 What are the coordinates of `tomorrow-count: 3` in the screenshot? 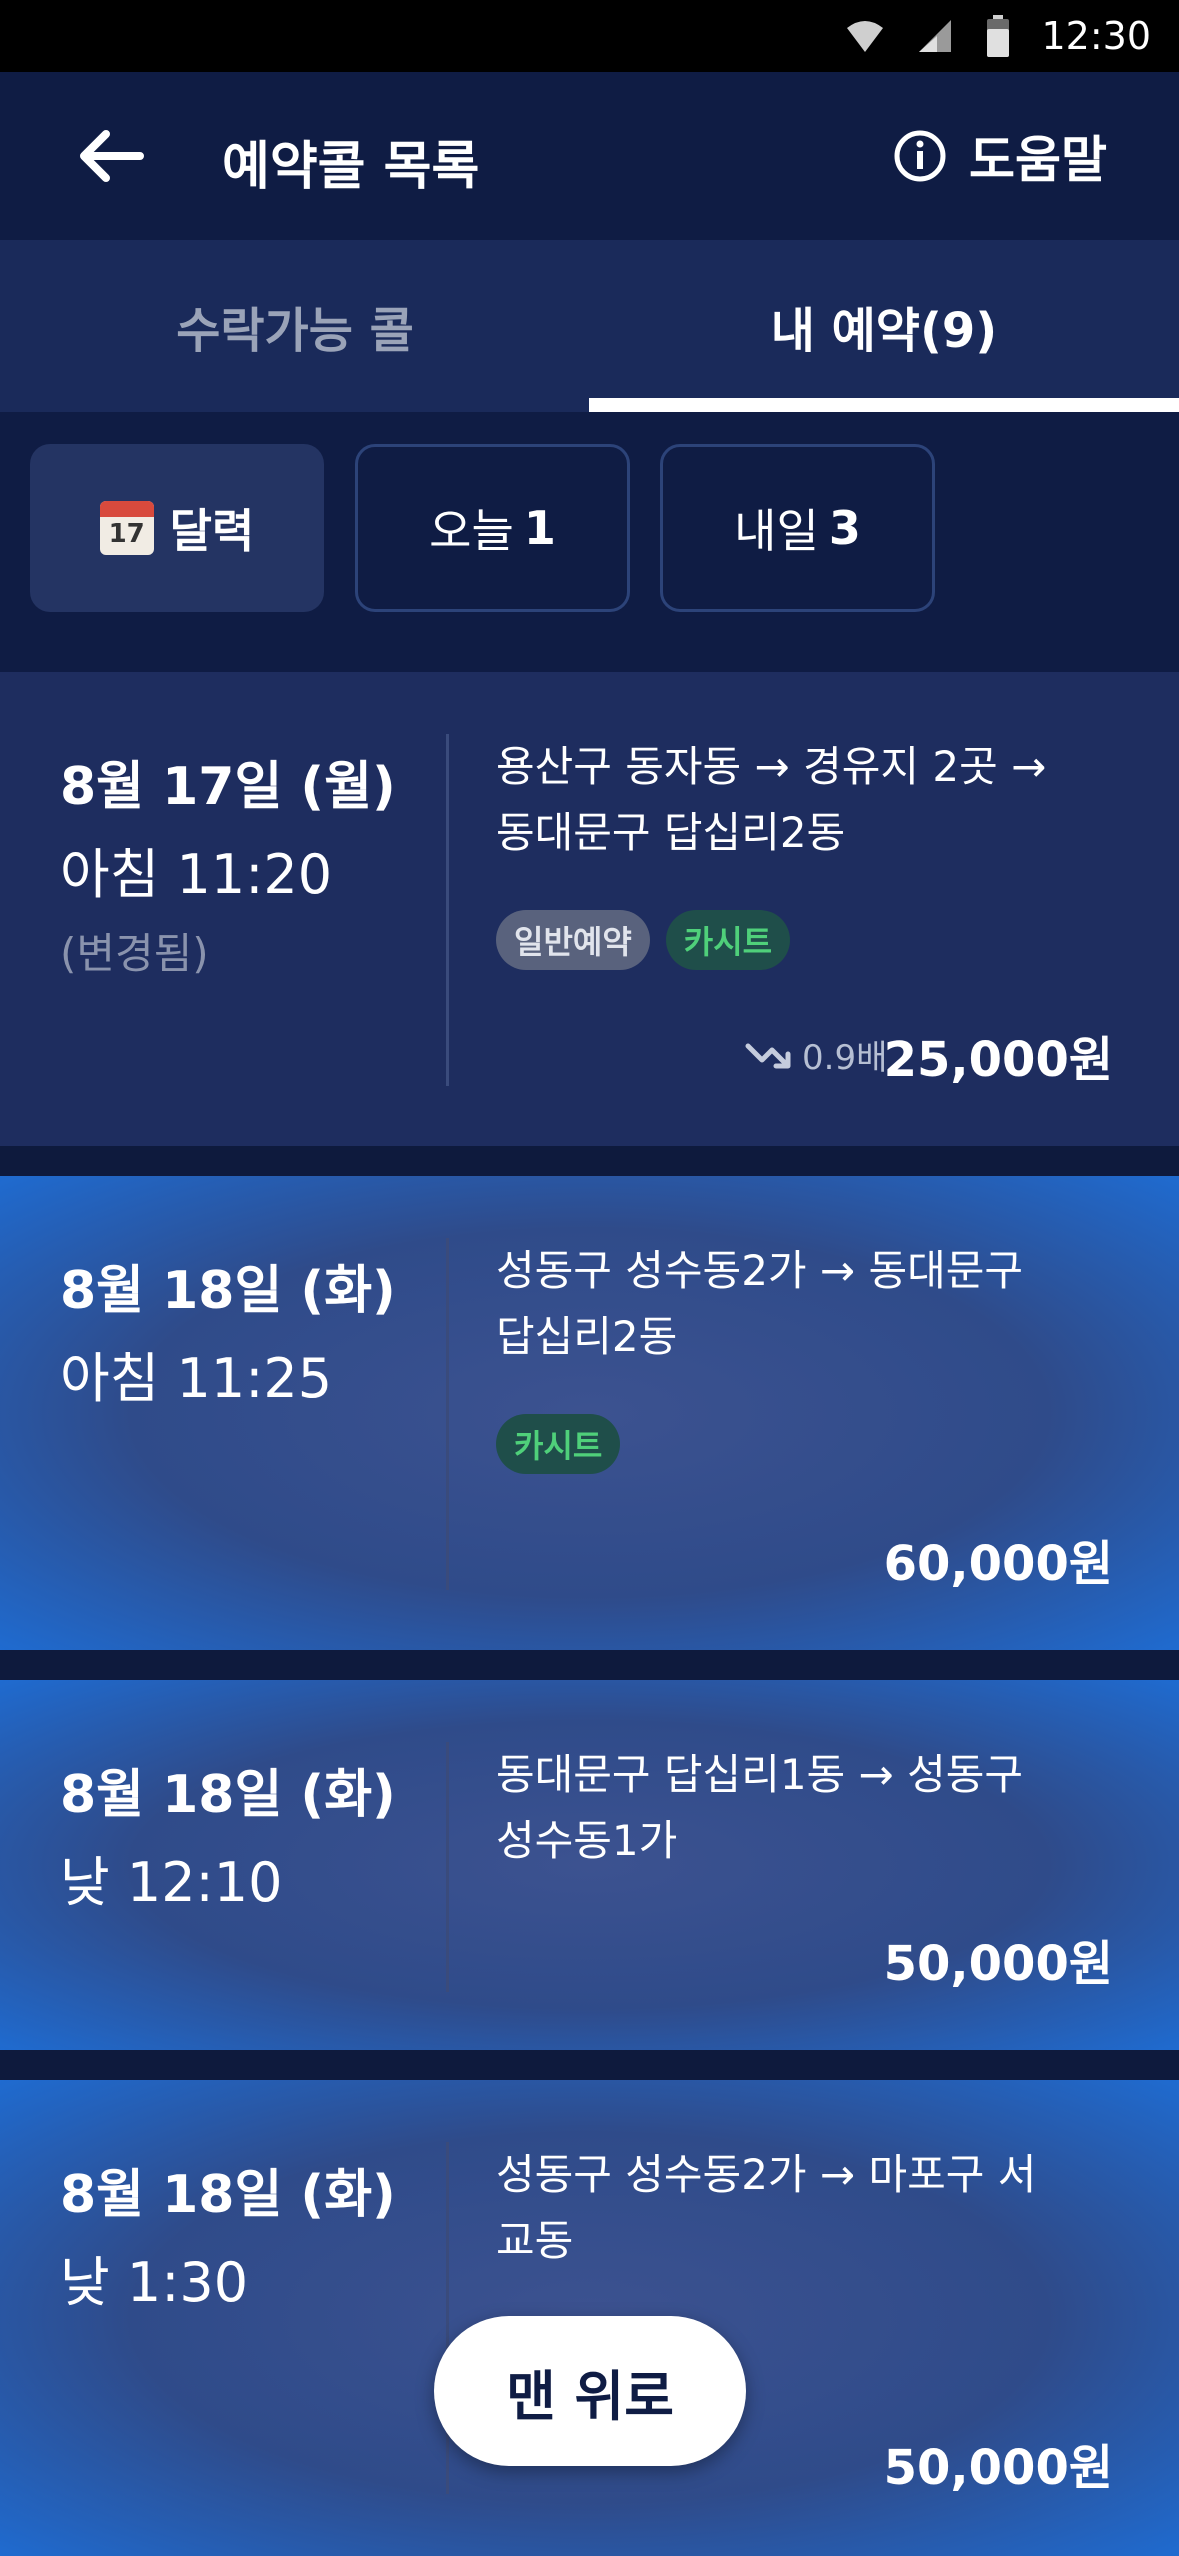 It's located at (844, 528).